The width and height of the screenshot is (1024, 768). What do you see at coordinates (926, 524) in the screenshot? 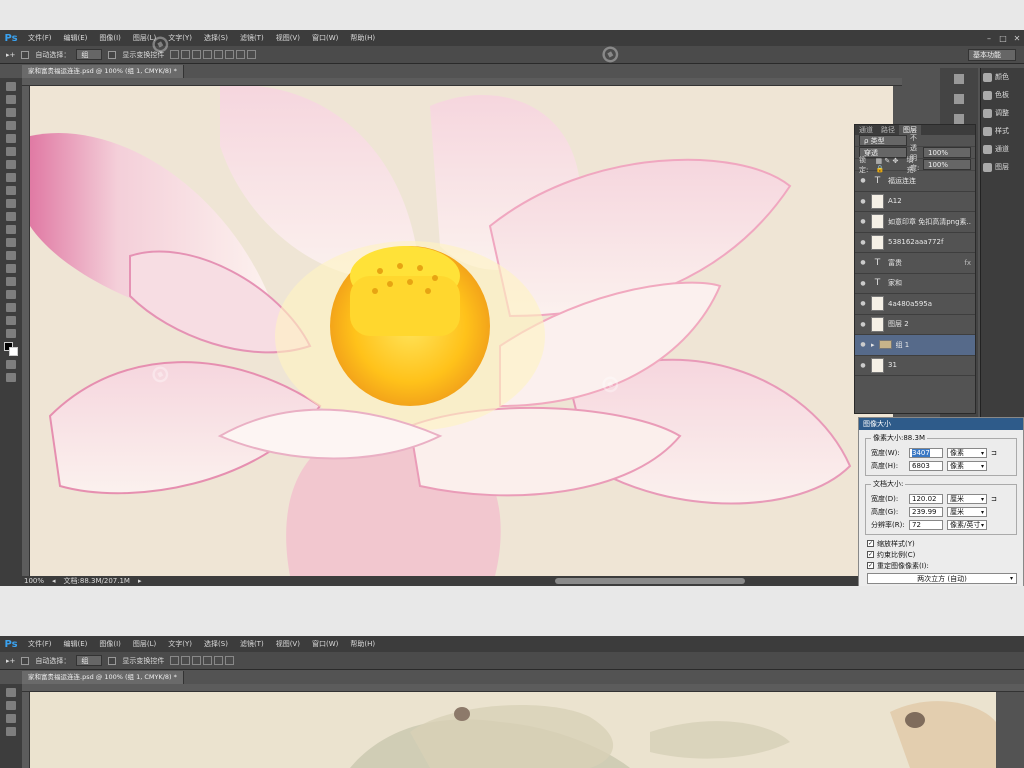
I see `resolution-input: 72` at bounding box center [926, 524].